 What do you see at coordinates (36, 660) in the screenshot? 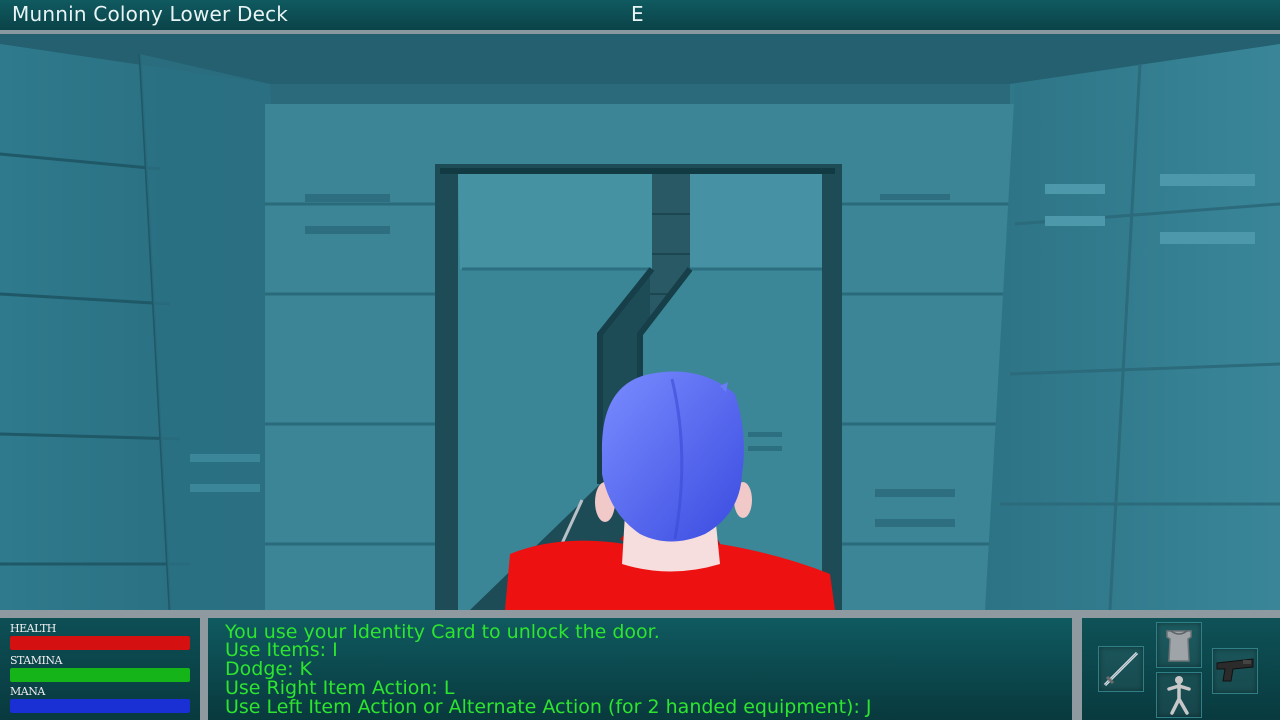
I see `stamina-label: Stamina` at bounding box center [36, 660].